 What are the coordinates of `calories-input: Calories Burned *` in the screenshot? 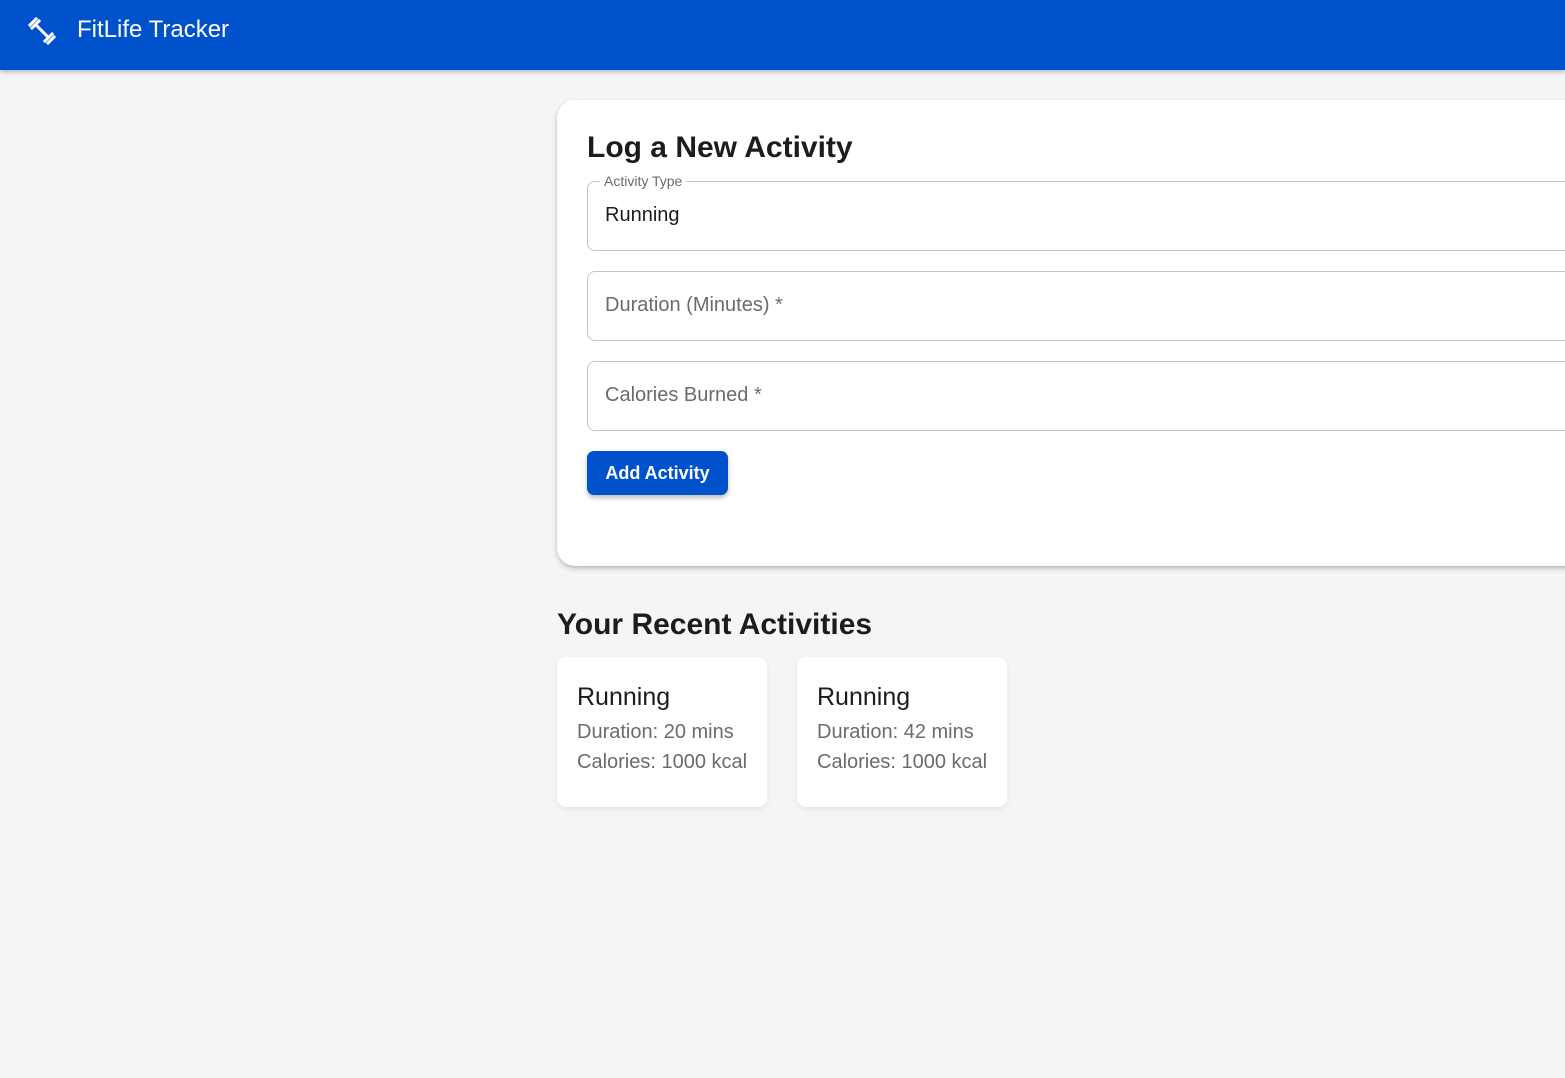 It's located at (1076, 396).